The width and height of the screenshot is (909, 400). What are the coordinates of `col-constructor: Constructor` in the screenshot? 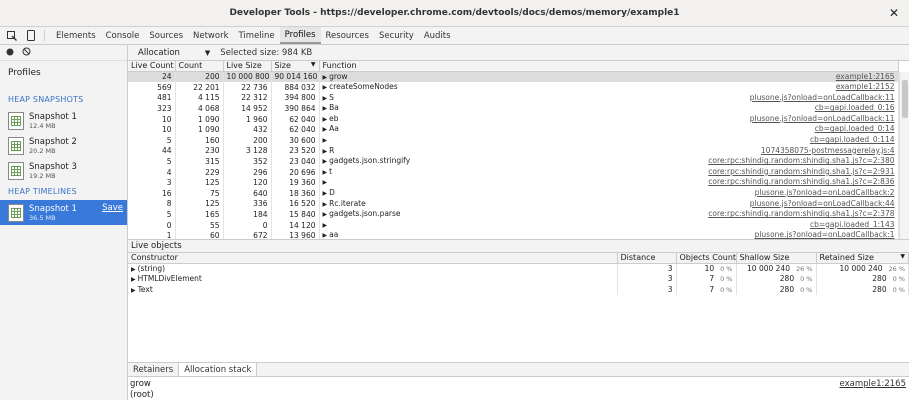 It's located at (373, 258).